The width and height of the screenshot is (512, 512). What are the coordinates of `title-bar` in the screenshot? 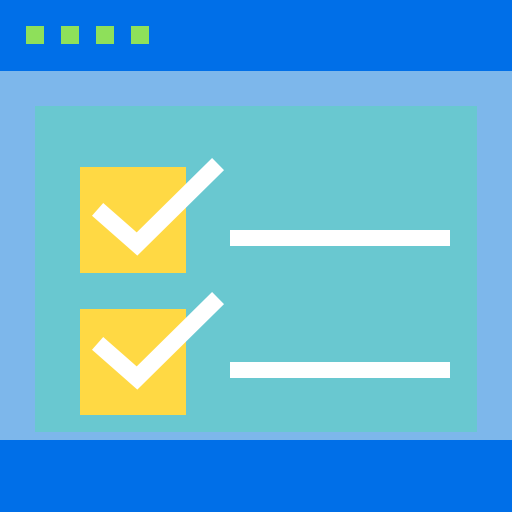 It's located at (256, 35).